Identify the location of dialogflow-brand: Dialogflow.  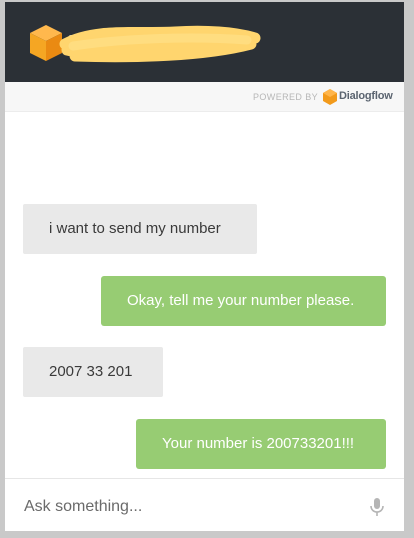
(366, 96).